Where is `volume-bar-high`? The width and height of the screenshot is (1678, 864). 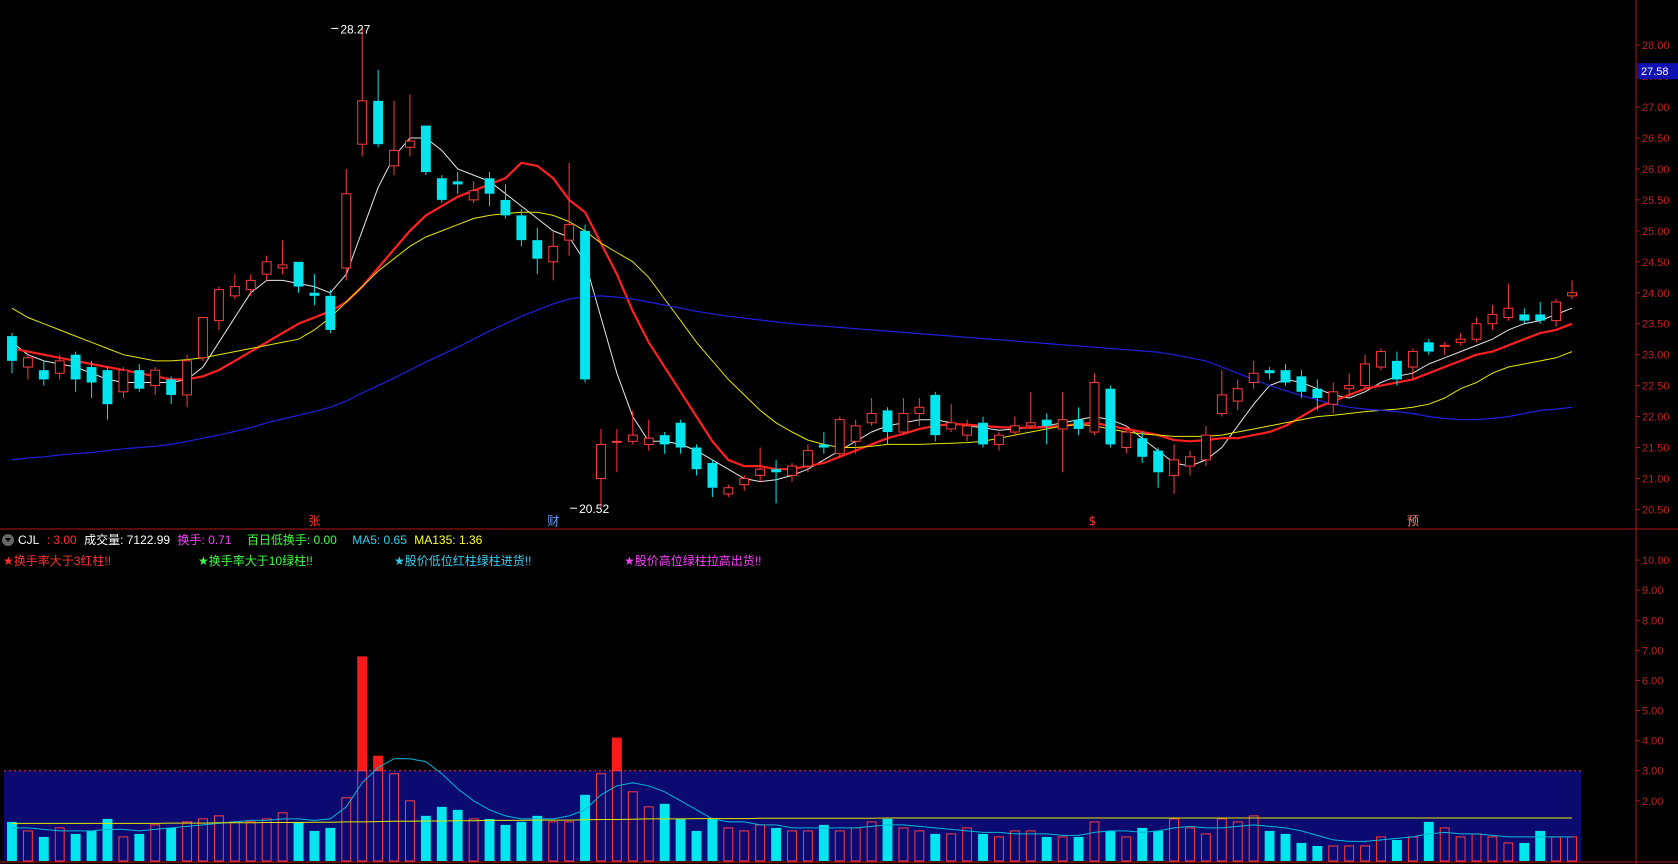 volume-bar-high is located at coordinates (616, 754).